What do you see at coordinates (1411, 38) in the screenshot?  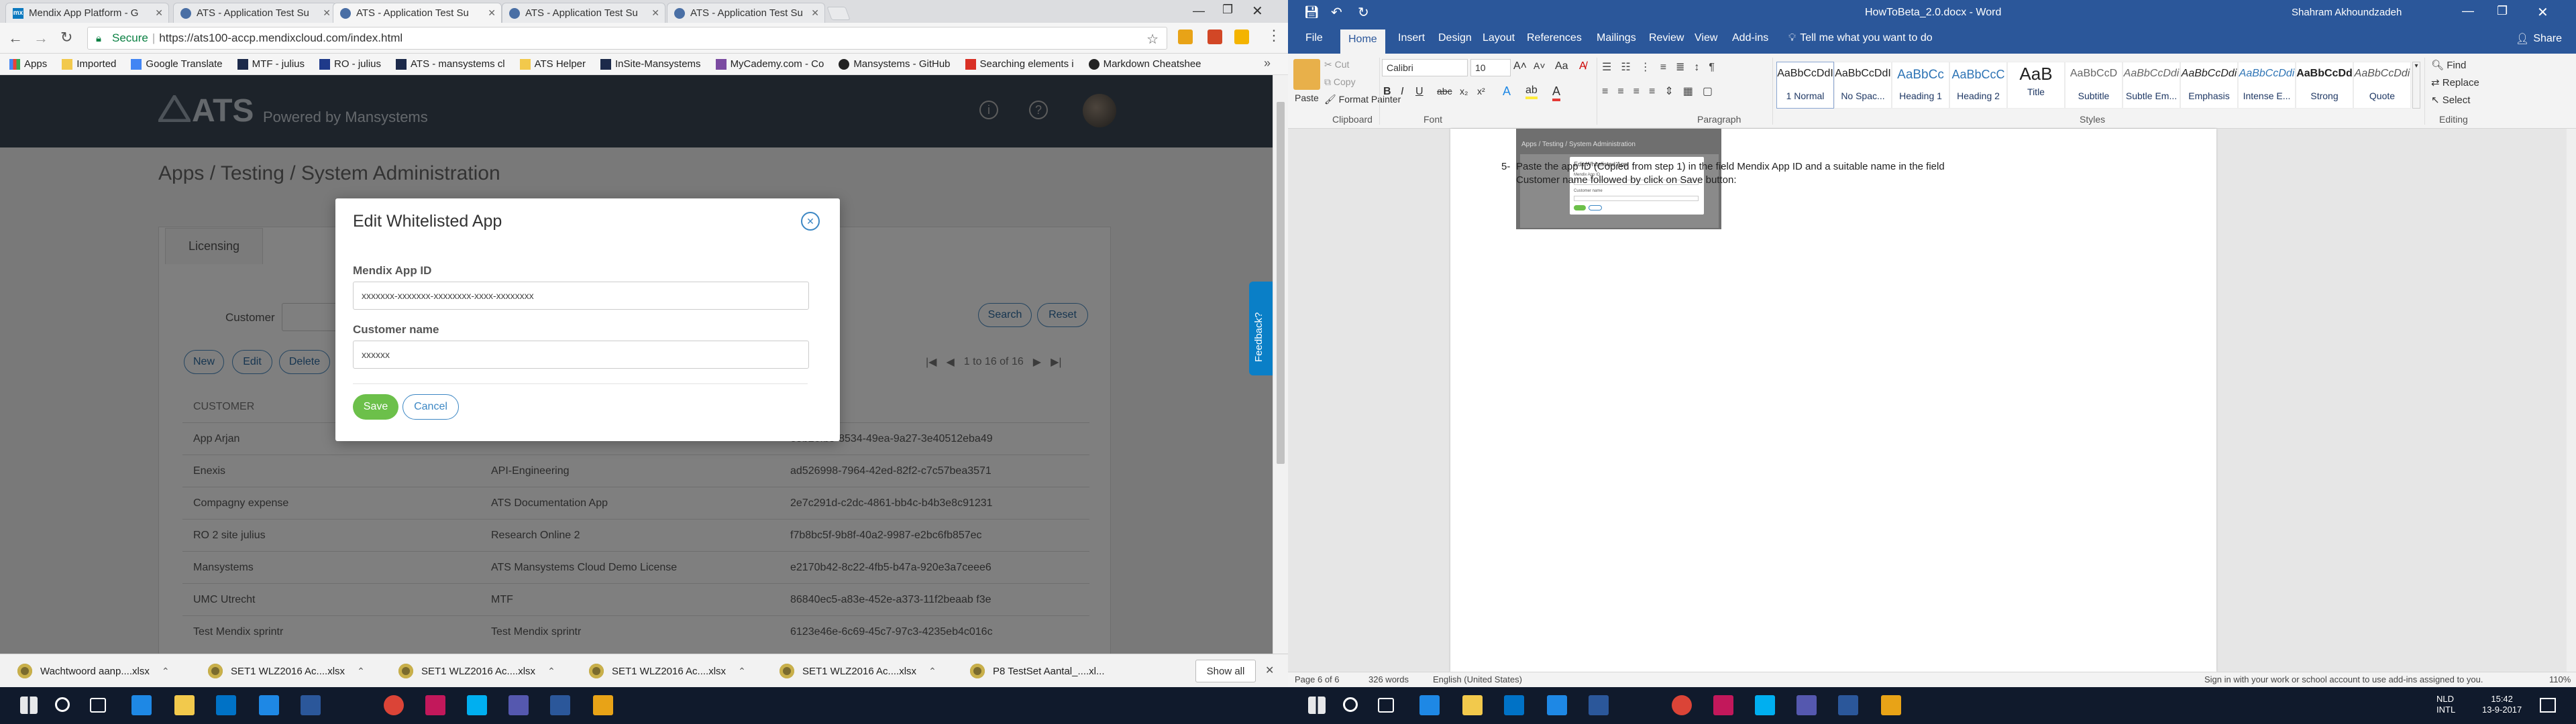 I see `tab-insert: Insert` at bounding box center [1411, 38].